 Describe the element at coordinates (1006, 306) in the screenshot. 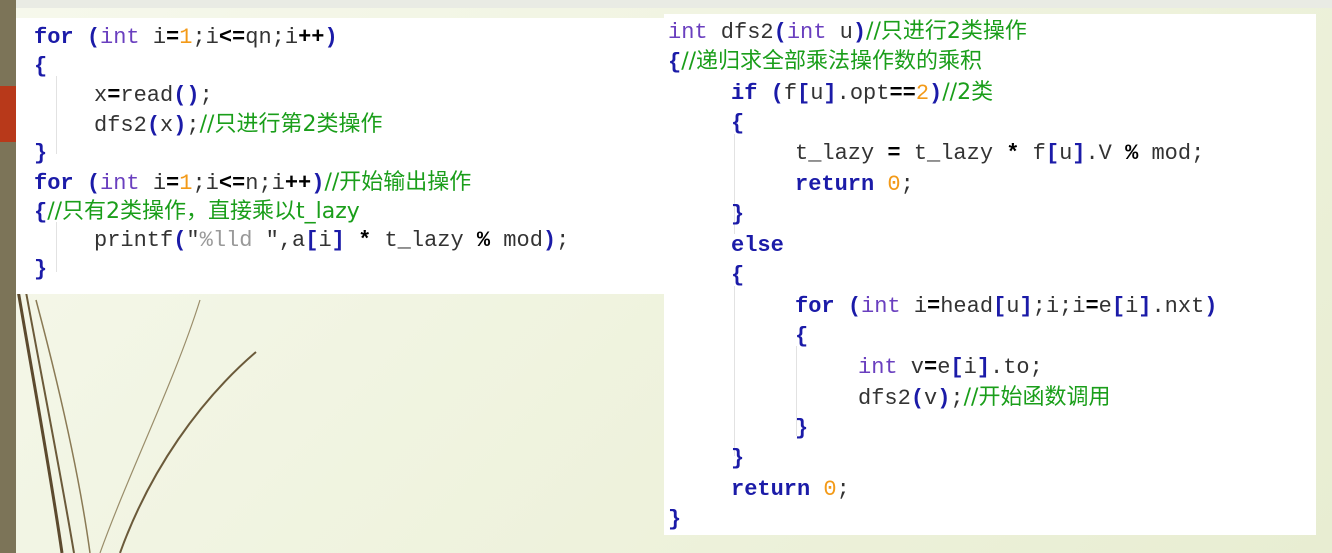

I see `code-line: for (int i=head[u];i;i=e[i].nxt)` at that location.